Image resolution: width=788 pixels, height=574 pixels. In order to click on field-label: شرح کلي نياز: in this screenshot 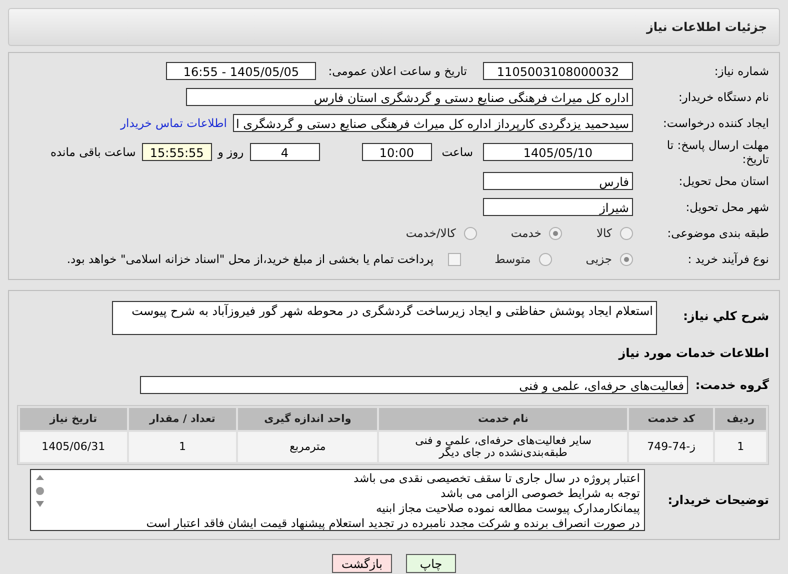, I will do `click(725, 316)`.